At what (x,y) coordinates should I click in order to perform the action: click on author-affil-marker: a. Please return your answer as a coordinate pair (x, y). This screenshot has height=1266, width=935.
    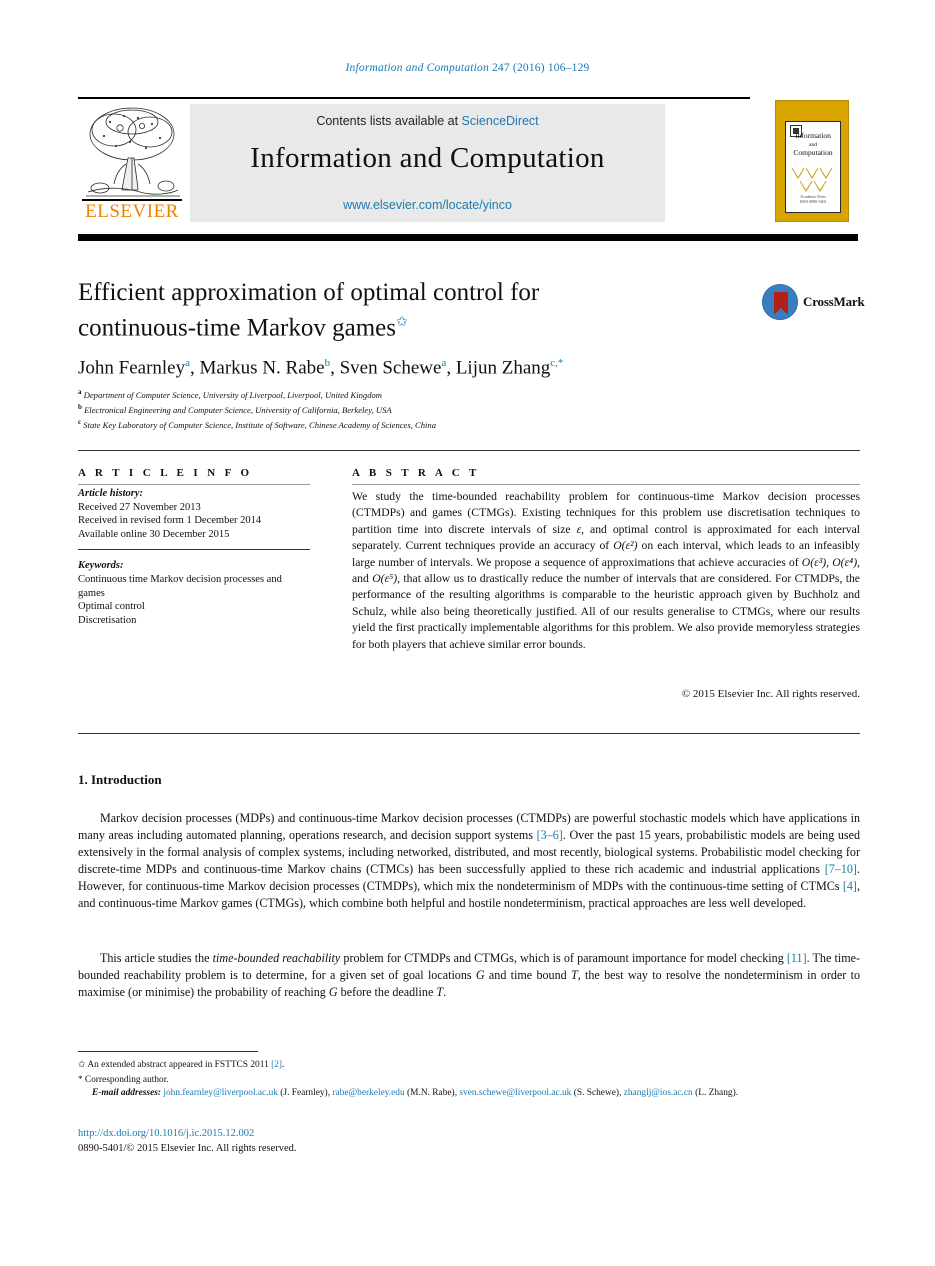
    Looking at the image, I should click on (444, 363).